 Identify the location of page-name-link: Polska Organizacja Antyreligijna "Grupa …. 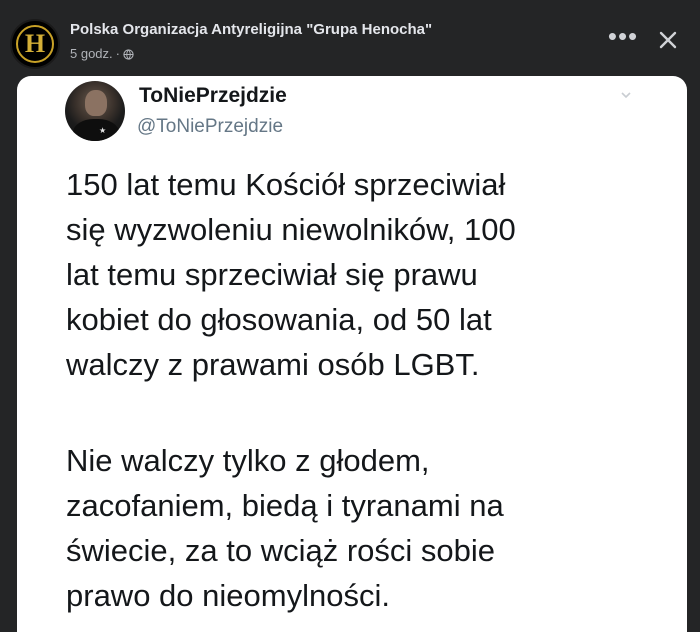
(251, 29).